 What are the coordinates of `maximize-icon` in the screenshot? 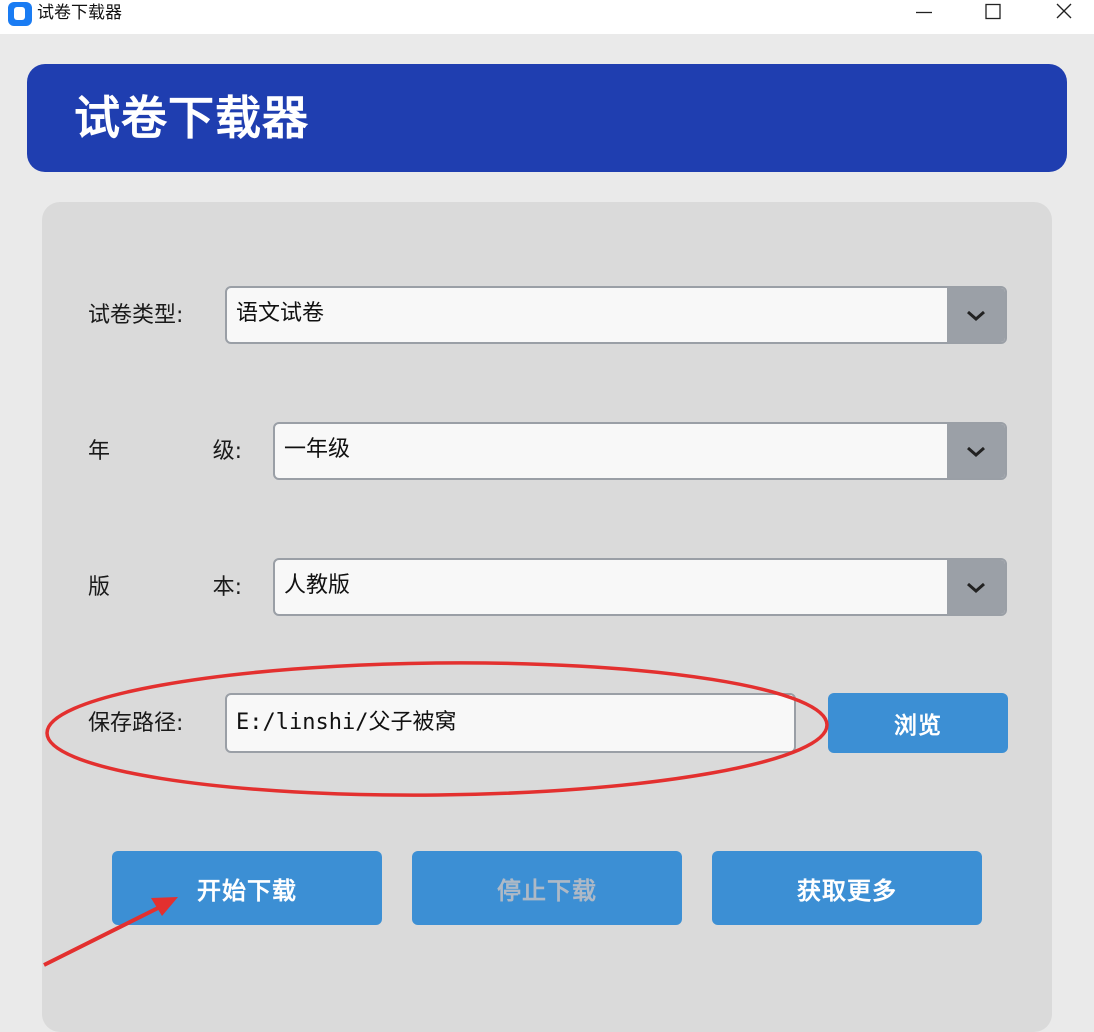 It's located at (993, 11).